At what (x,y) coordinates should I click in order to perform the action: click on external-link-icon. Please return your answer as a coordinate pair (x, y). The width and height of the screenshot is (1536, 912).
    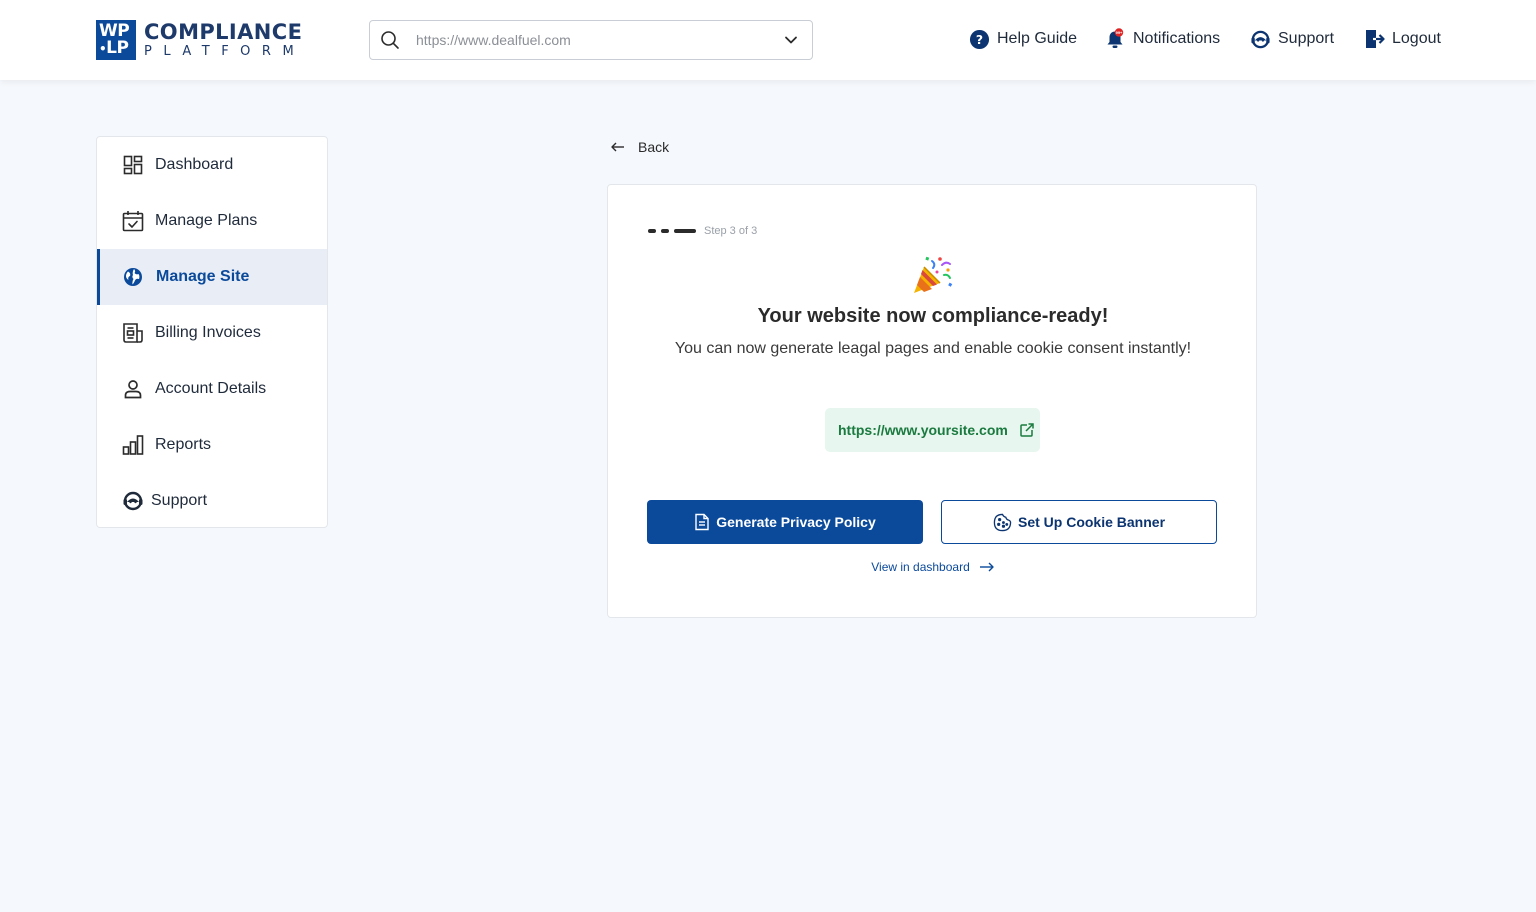
    Looking at the image, I should click on (1027, 430).